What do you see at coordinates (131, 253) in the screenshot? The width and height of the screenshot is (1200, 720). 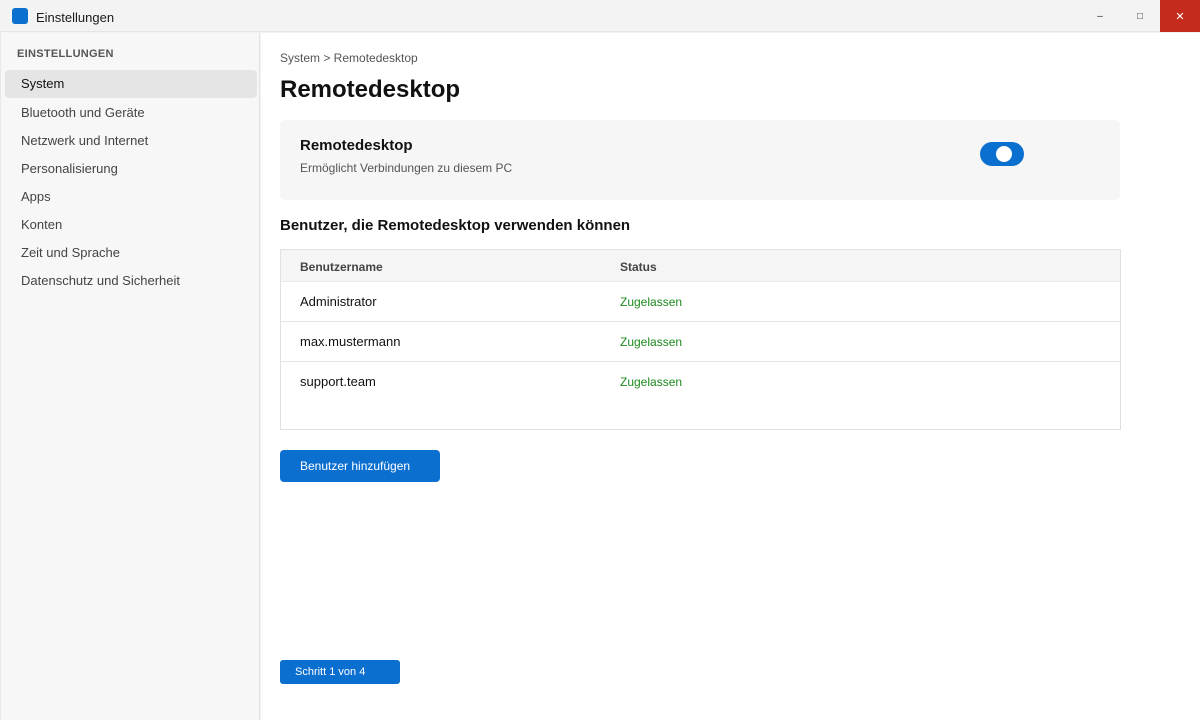 I see `sidebar-item-time-language: Zeit und Sprache` at bounding box center [131, 253].